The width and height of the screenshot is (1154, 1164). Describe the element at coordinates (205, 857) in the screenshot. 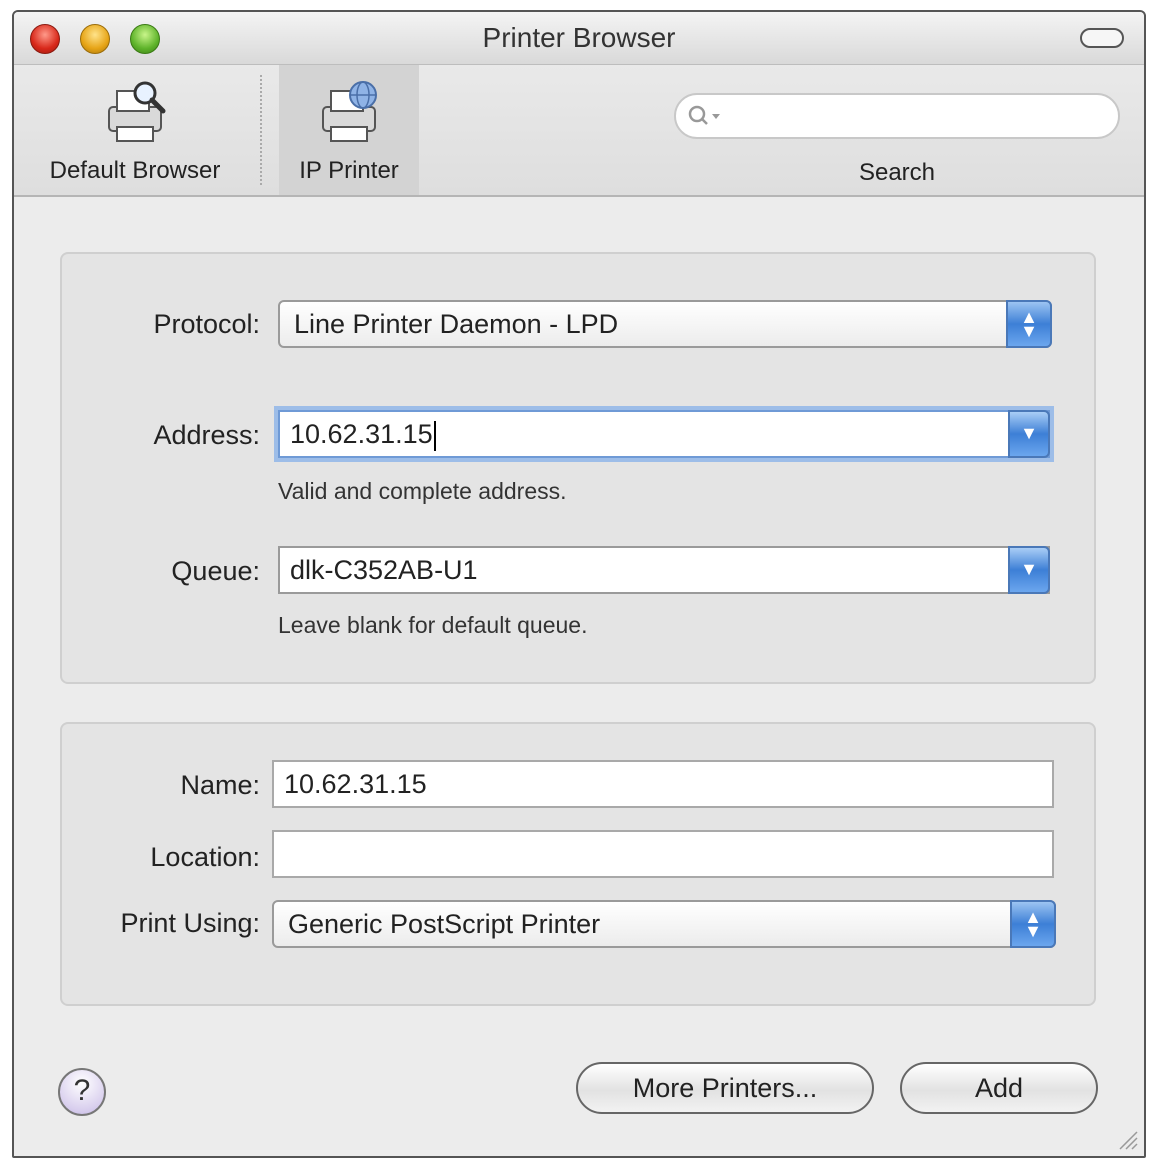

I see `location-label: Location:` at that location.